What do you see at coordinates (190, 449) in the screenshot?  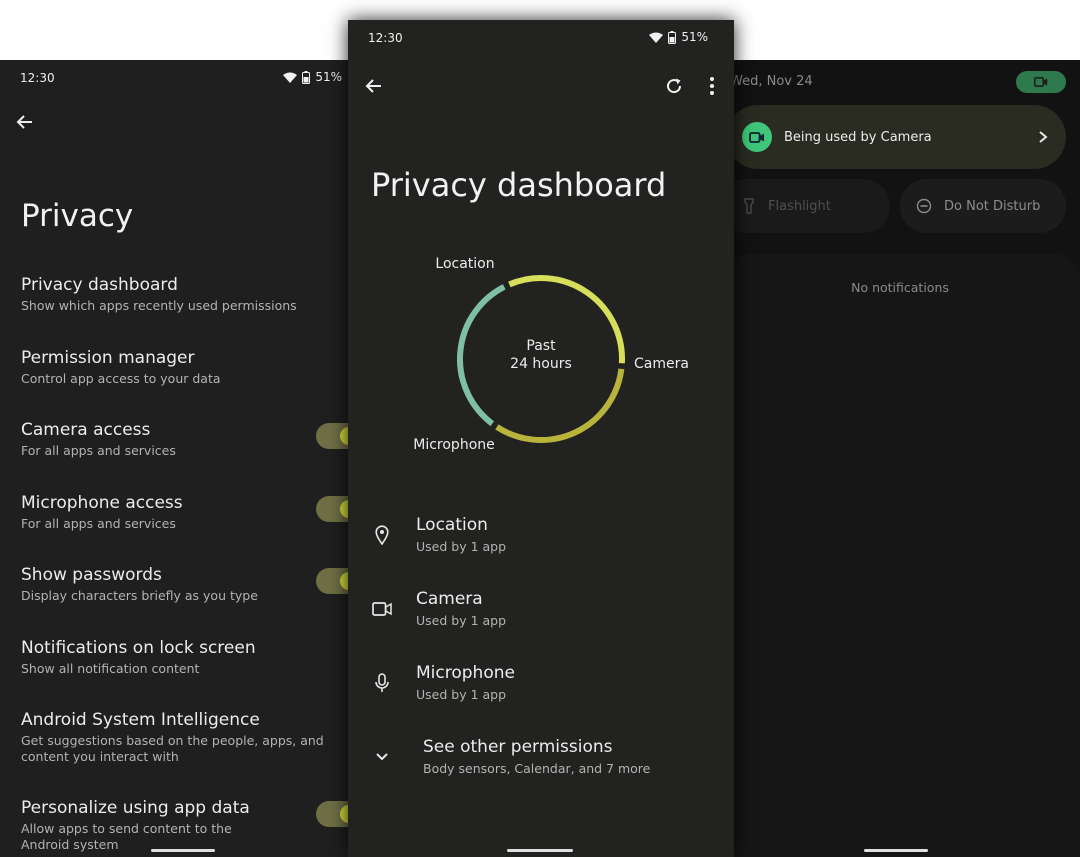 I see `setting-camera-access: Camera access For all apps and services` at bounding box center [190, 449].